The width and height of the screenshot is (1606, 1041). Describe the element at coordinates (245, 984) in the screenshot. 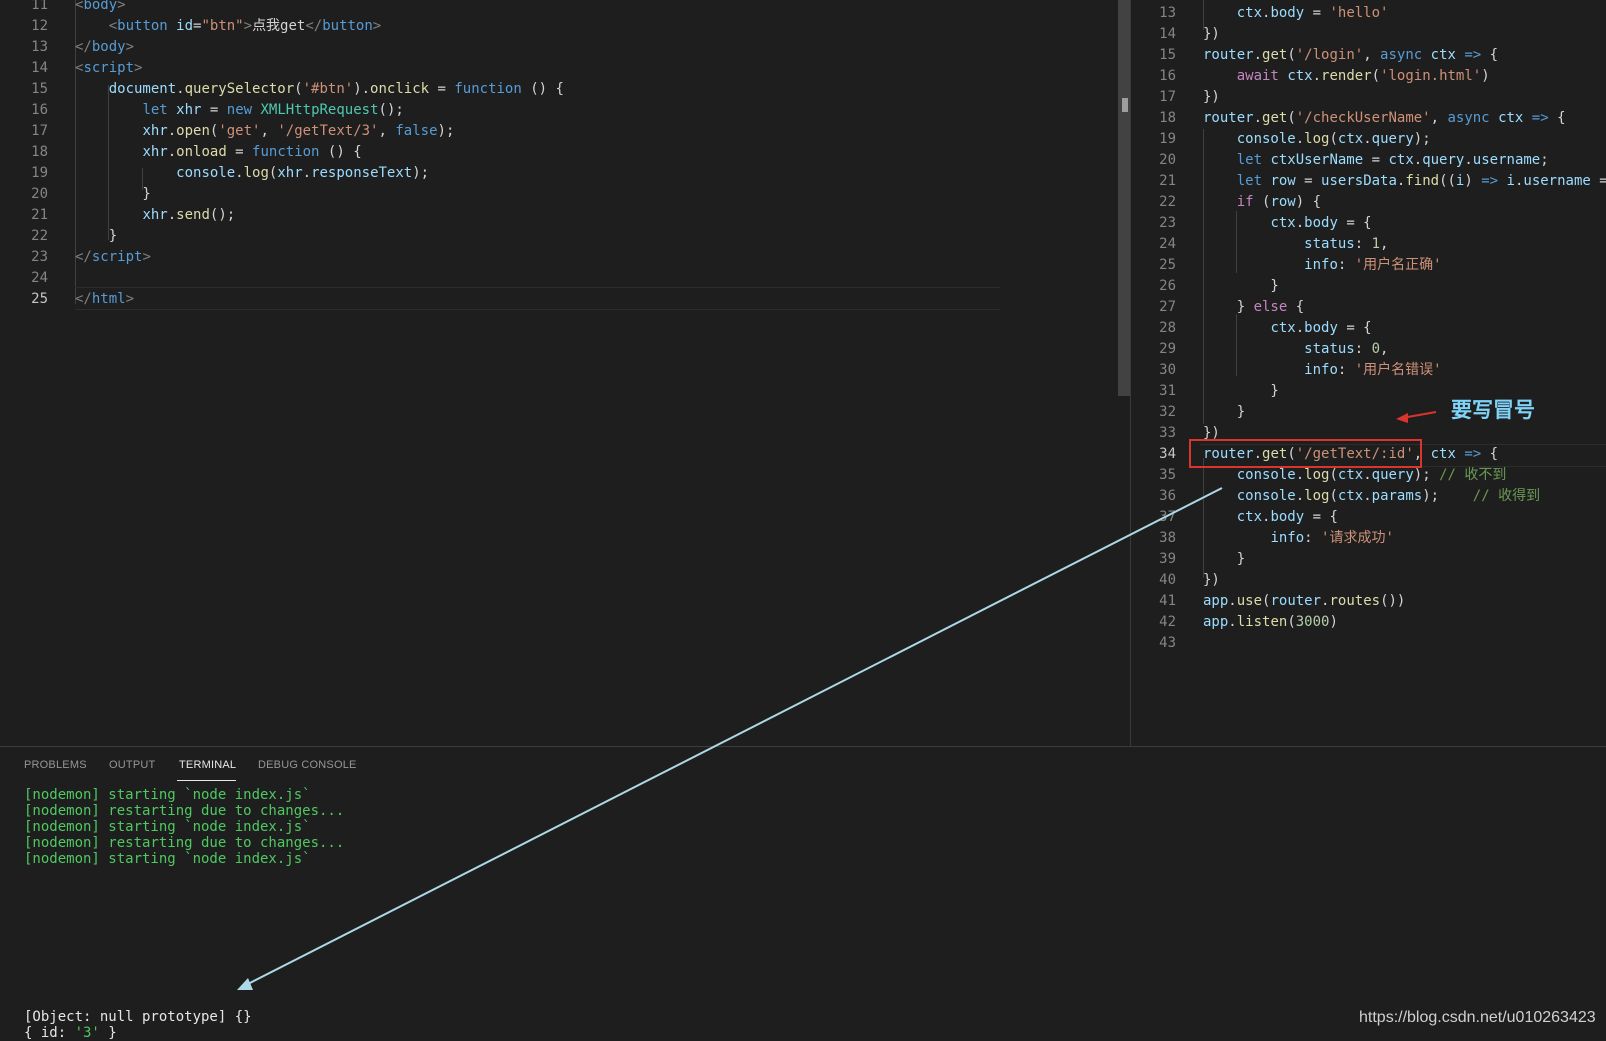

I see `arrow-head-blue` at that location.